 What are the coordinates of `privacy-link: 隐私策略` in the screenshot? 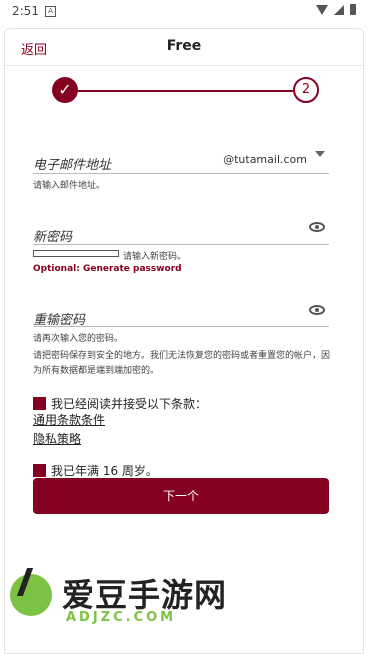 It's located at (57, 438).